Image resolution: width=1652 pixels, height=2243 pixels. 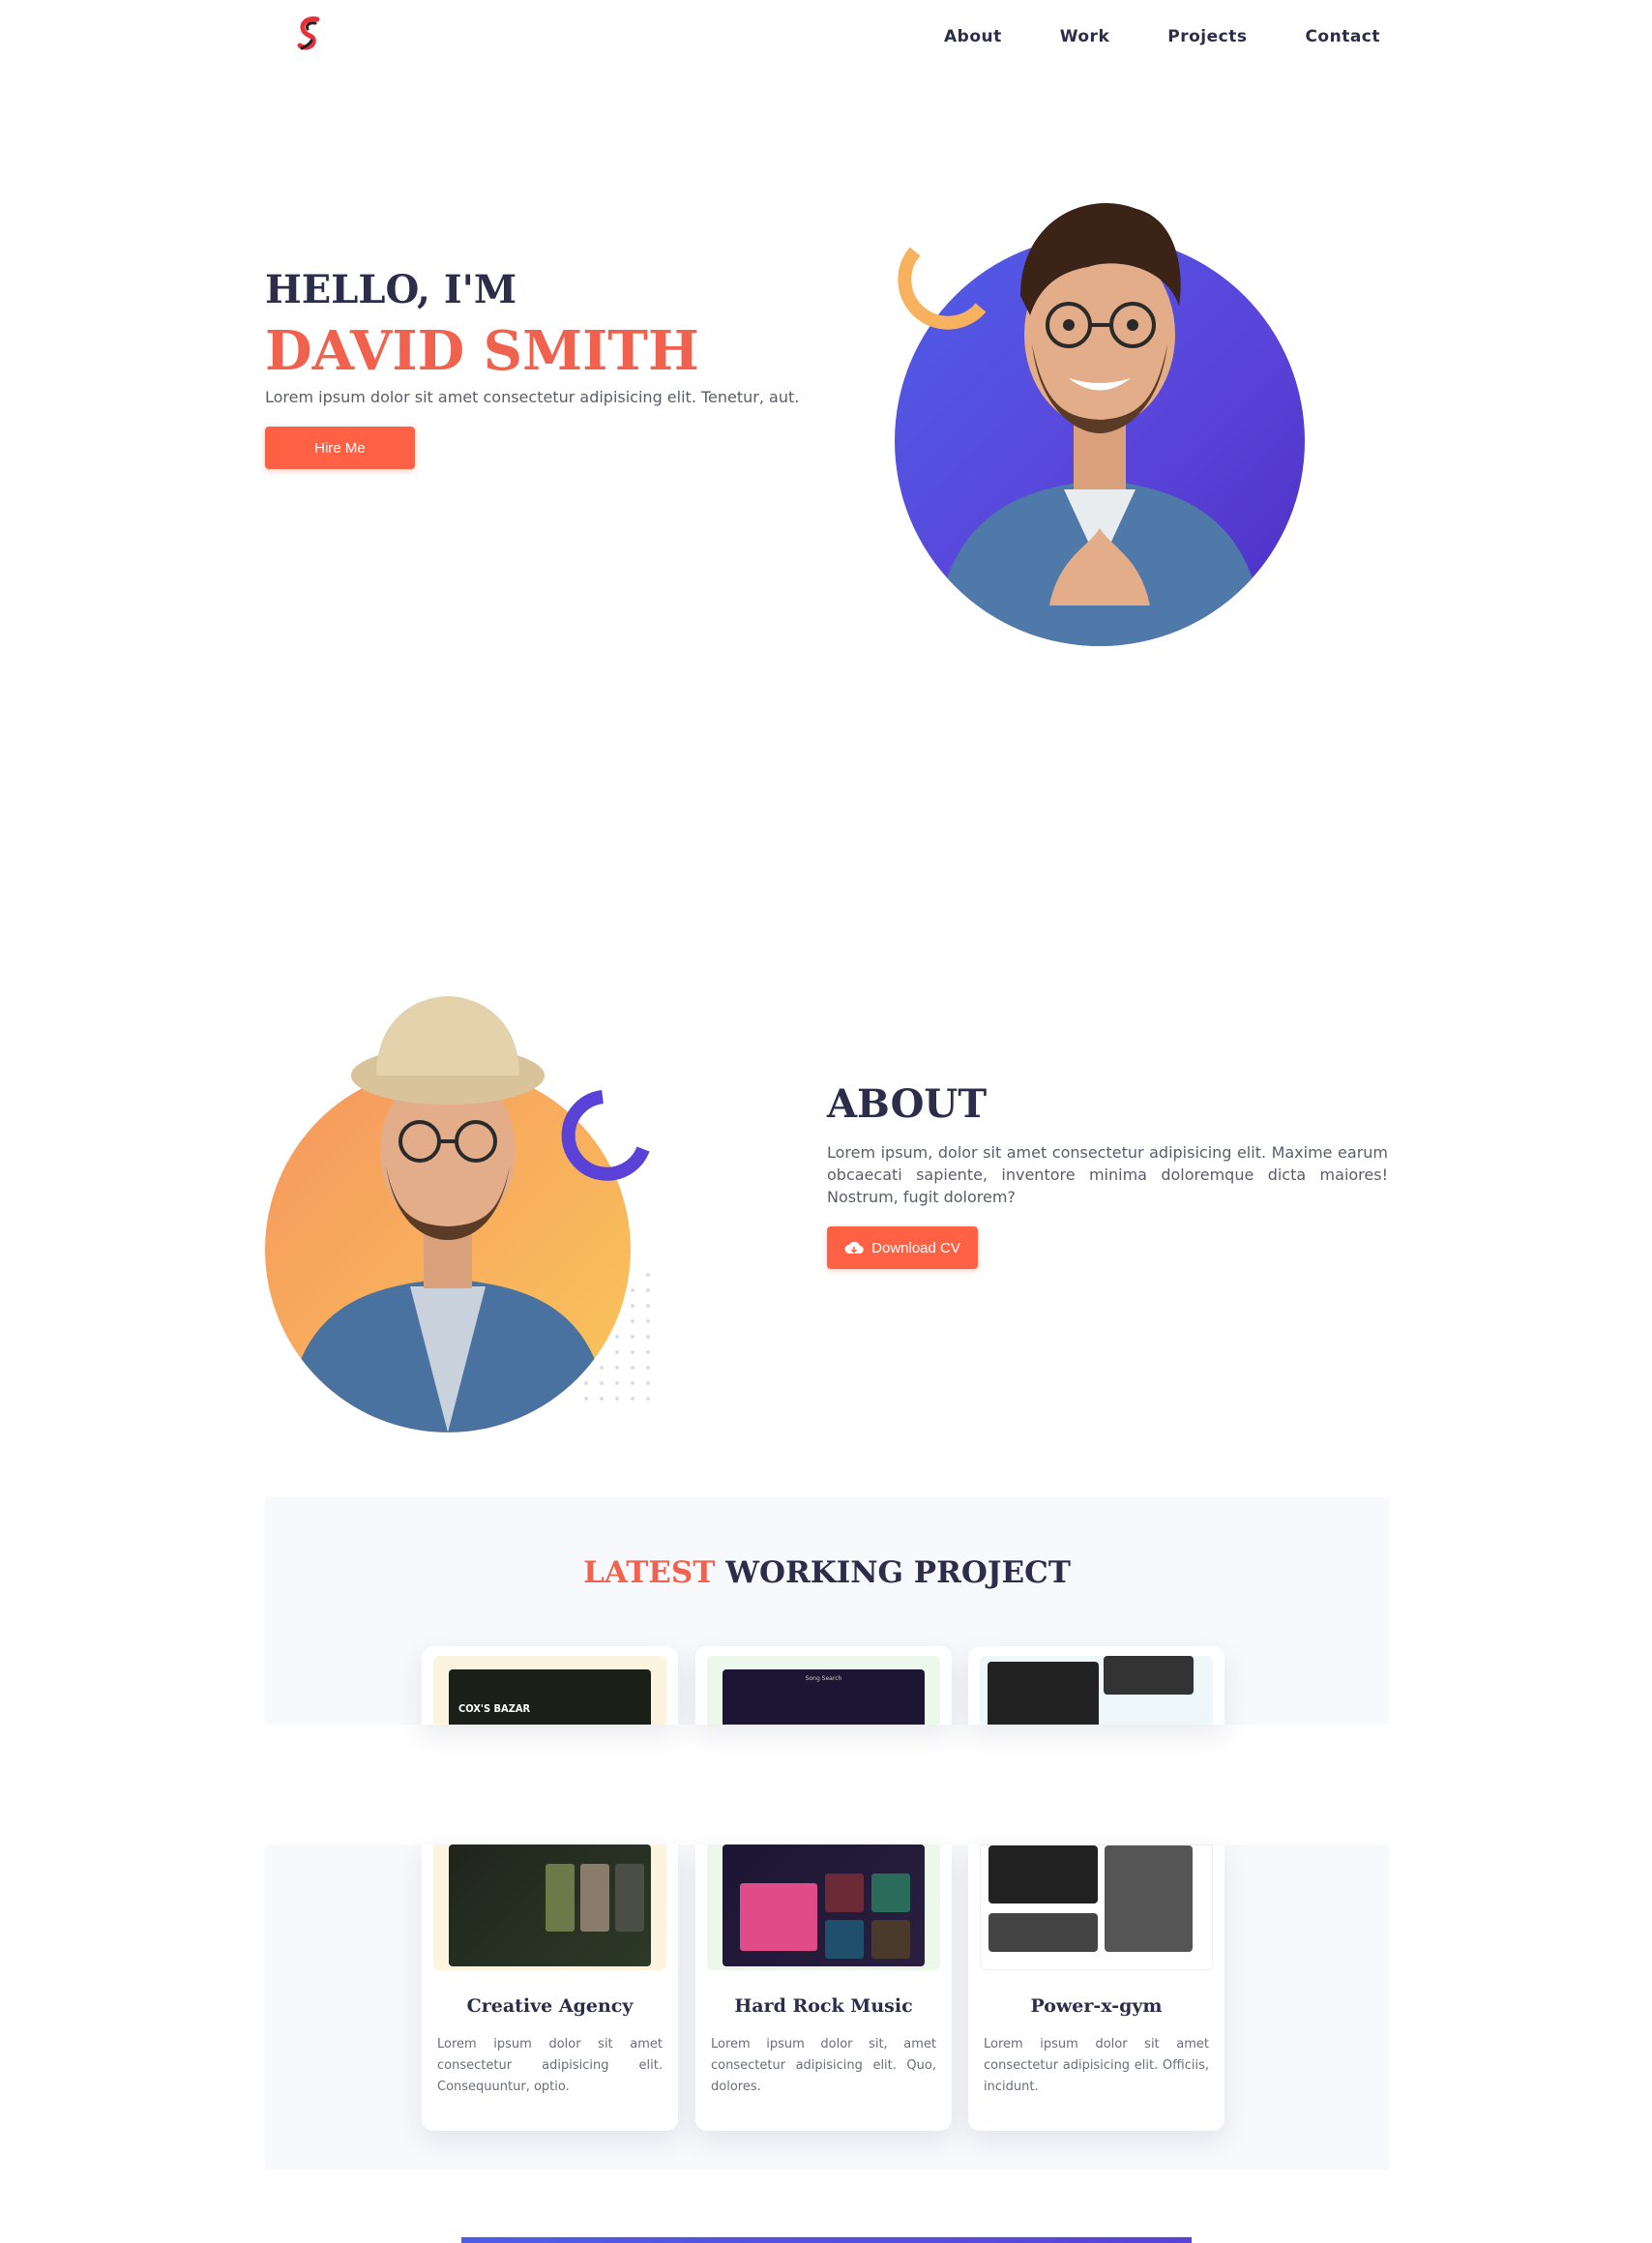 I want to click on project-thumbnail: Song Search, so click(x=823, y=1690).